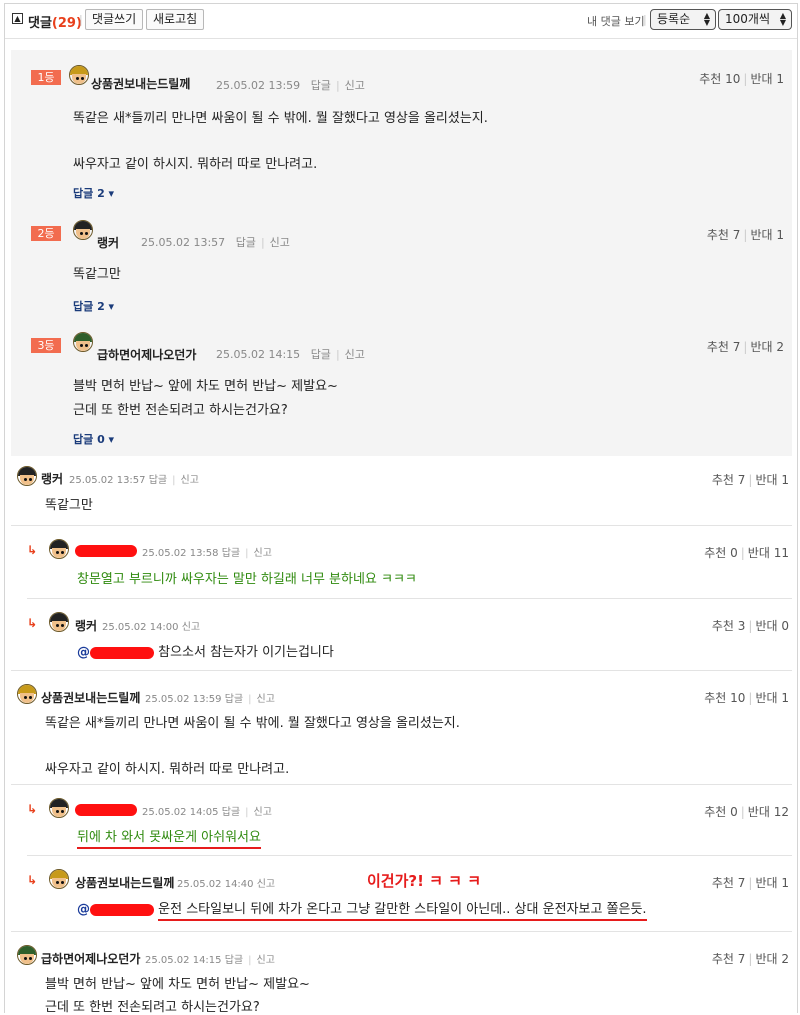 This screenshot has height=1015, width=800. Describe the element at coordinates (122, 909) in the screenshot. I see `redacted-mention` at that location.